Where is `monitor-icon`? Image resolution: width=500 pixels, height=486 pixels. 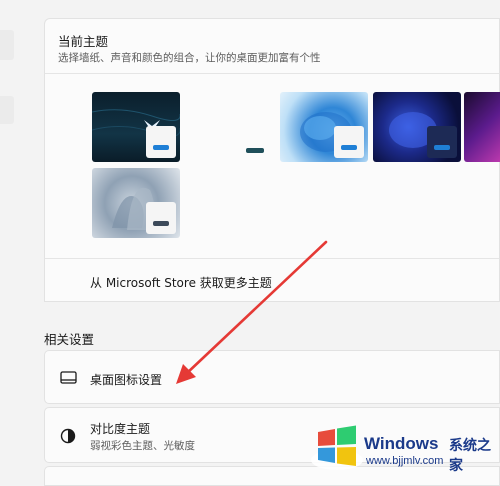
monitor-icon is located at coordinates (68, 377).